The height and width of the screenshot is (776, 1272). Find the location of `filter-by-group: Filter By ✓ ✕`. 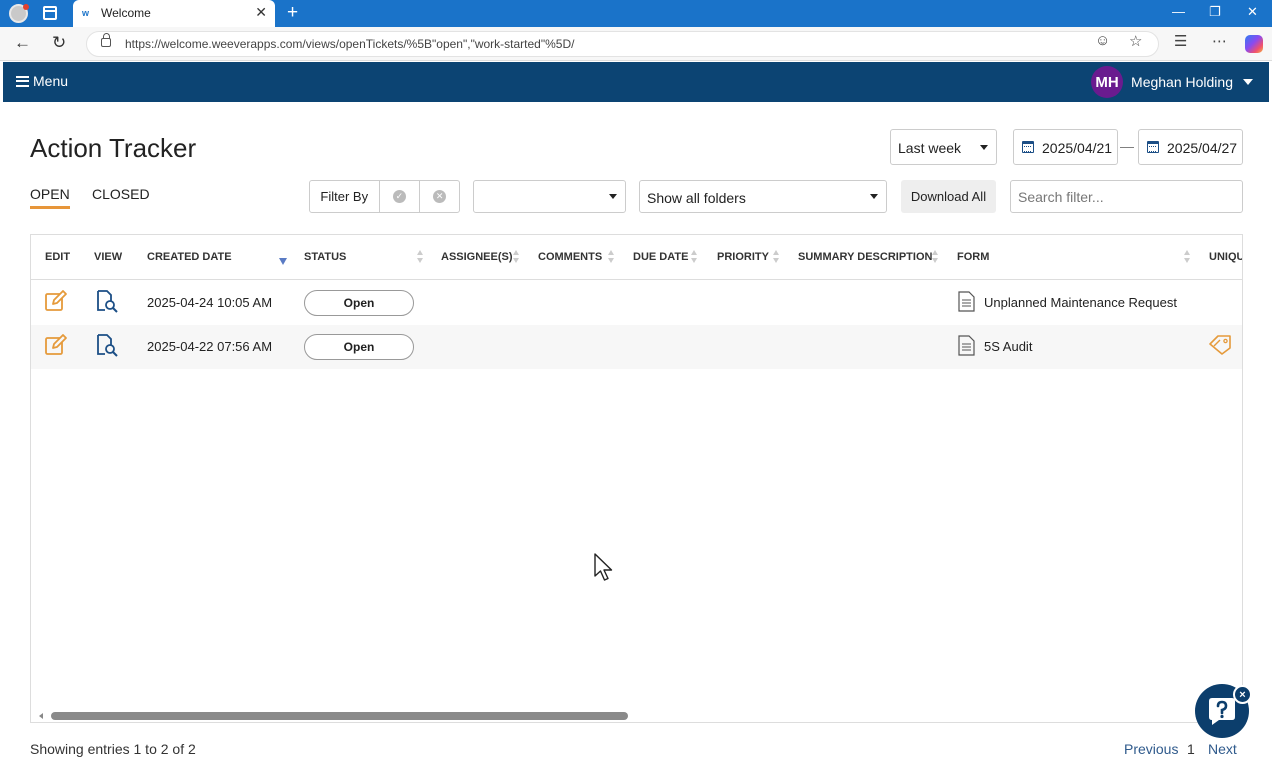

filter-by-group: Filter By ✓ ✕ is located at coordinates (384, 196).